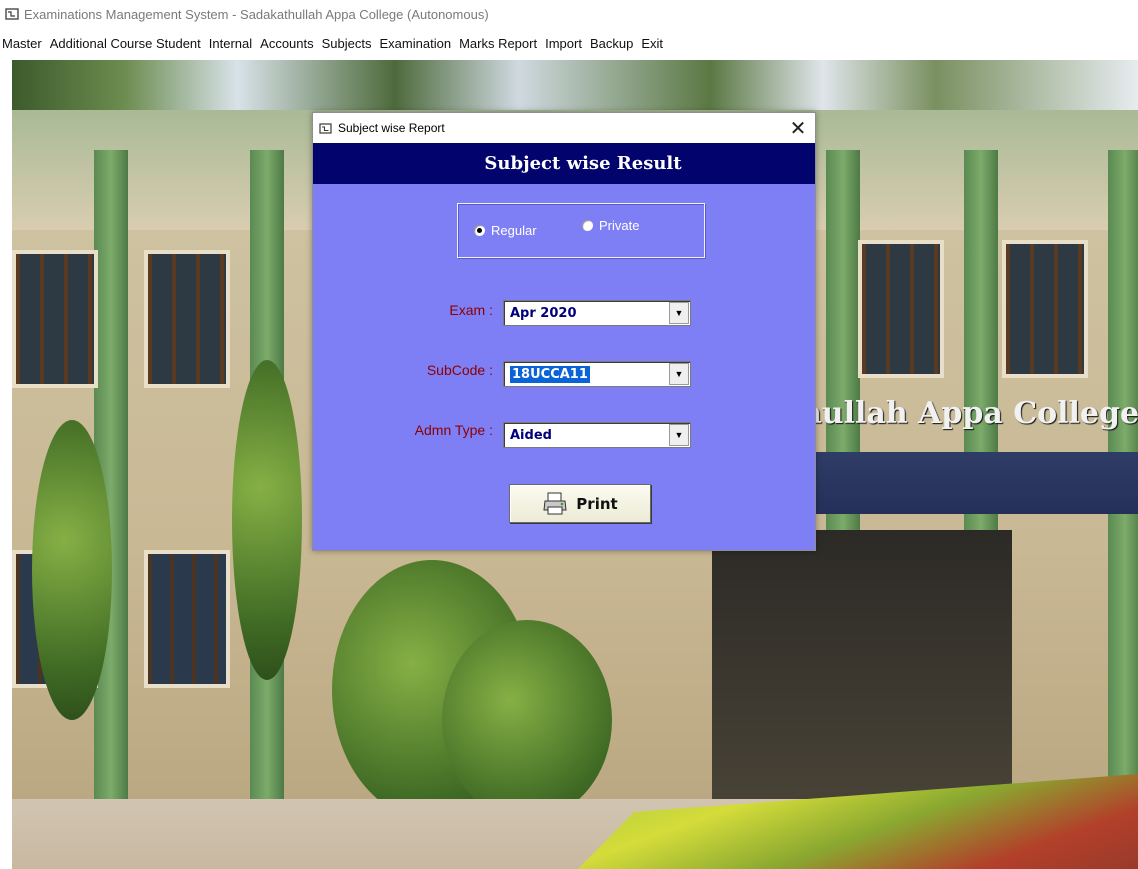  What do you see at coordinates (969, 413) in the screenshot?
I see `college-name-sign: hullah Appa College` at bounding box center [969, 413].